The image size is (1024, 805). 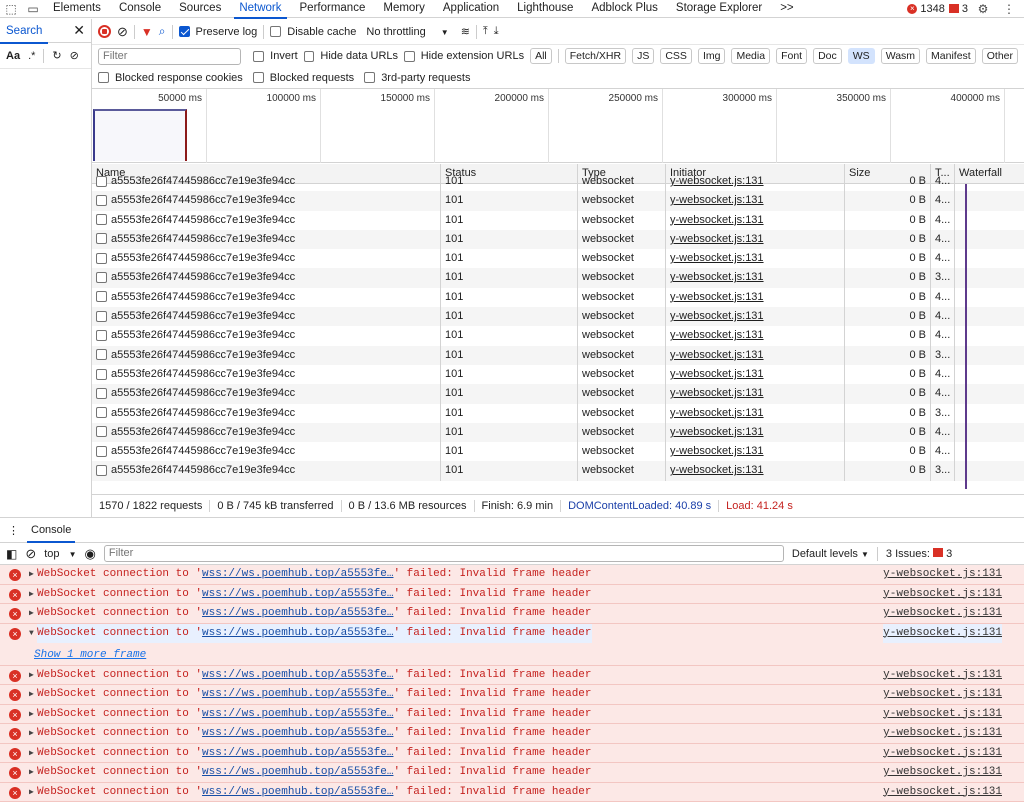 What do you see at coordinates (33, 9) in the screenshot?
I see `device-toolbar-icon: ▭` at bounding box center [33, 9].